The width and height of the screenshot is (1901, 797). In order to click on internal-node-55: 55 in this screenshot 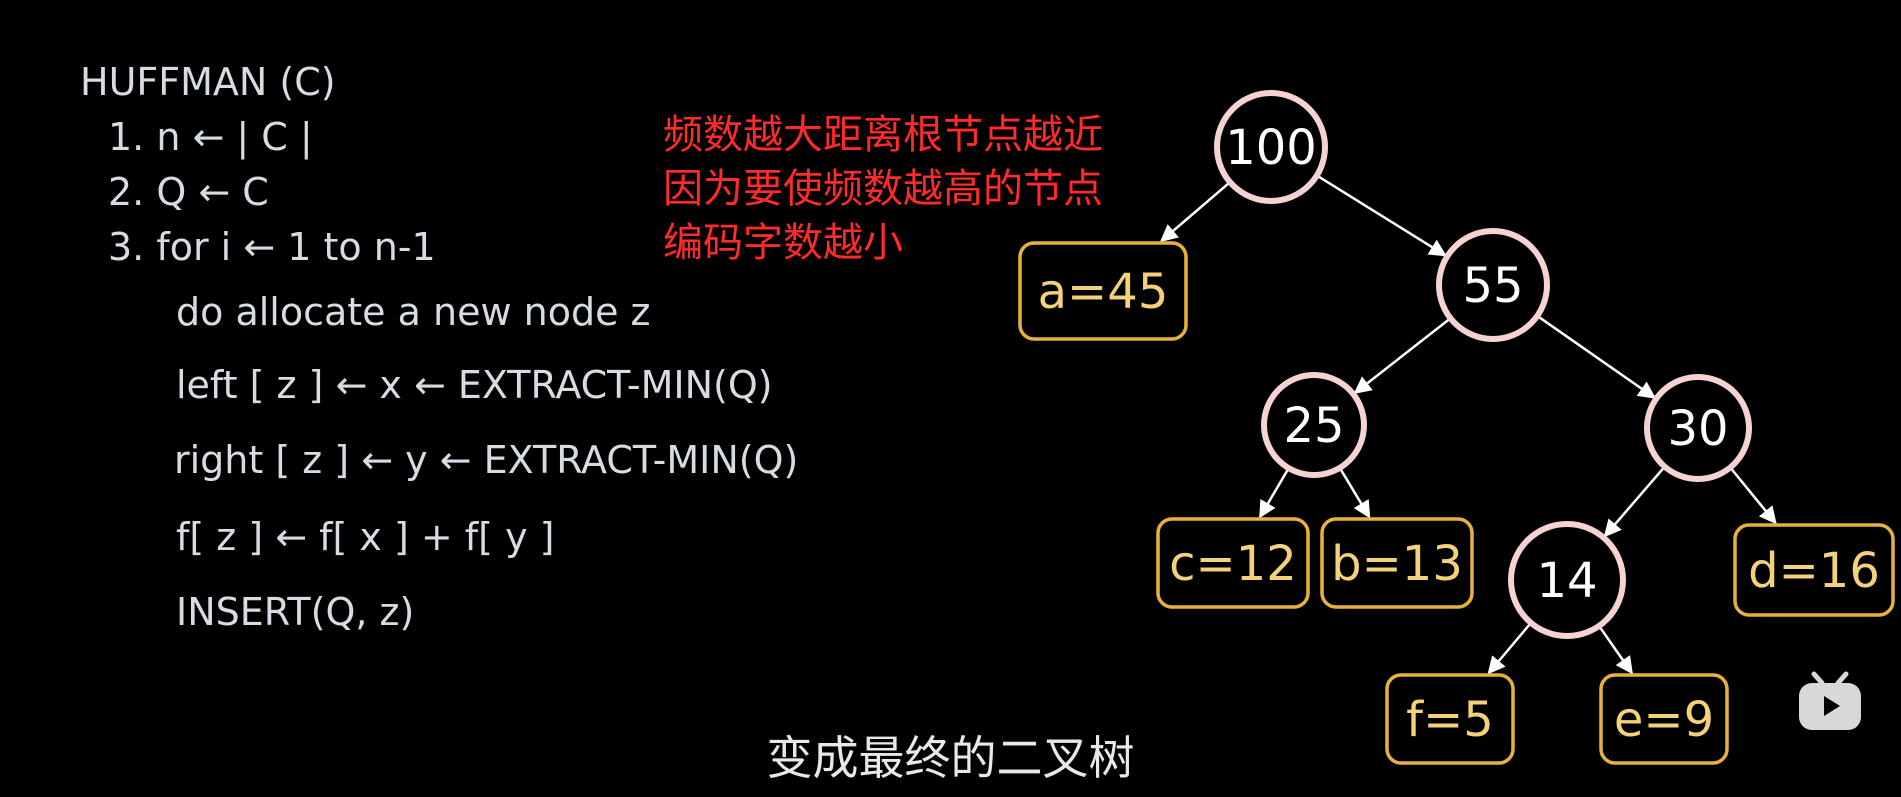, I will do `click(1493, 285)`.